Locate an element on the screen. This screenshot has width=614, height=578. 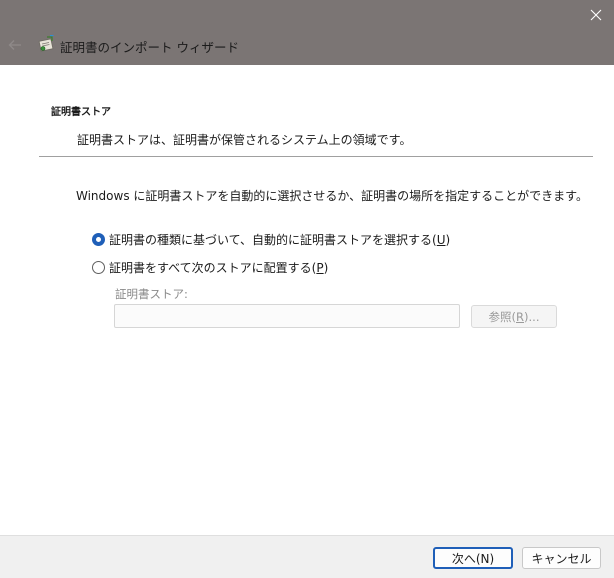
close-icon is located at coordinates (596, 15).